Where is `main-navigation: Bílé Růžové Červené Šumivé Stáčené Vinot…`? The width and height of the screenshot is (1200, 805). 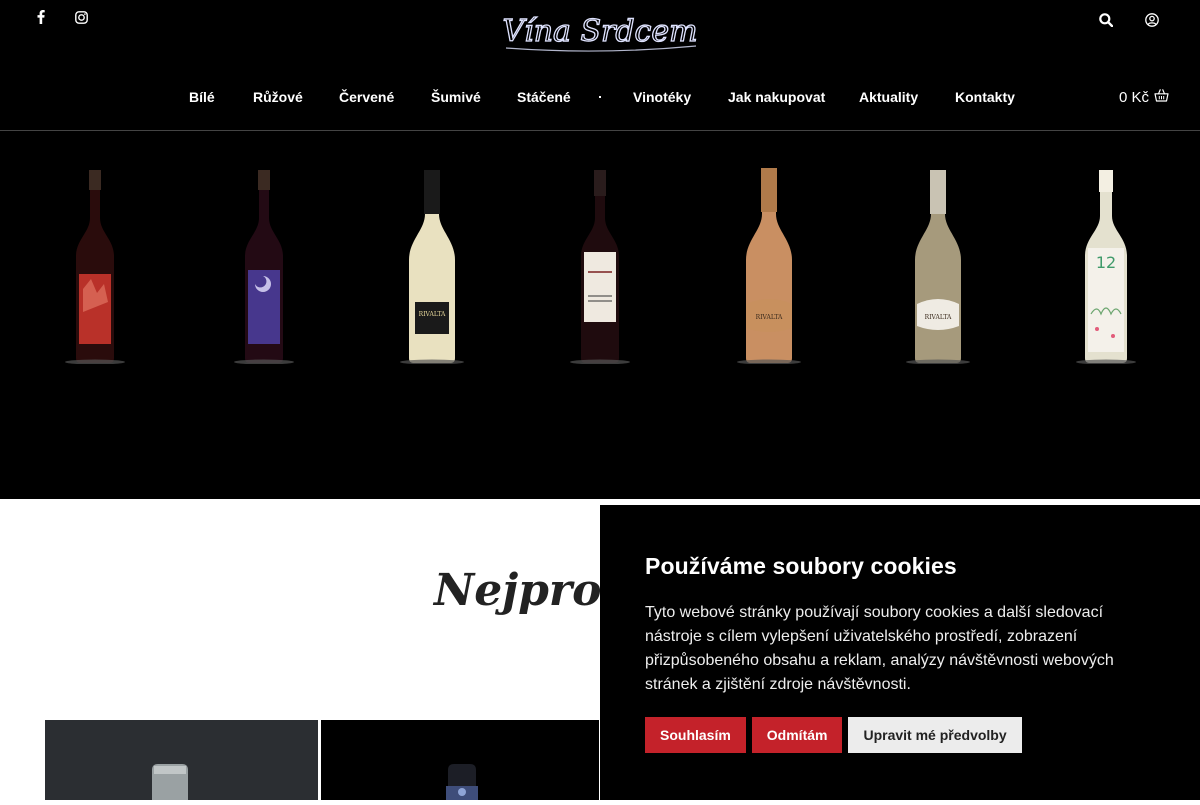 main-navigation: Bílé Růžové Červené Šumivé Stáčené Vinot… is located at coordinates (600, 98).